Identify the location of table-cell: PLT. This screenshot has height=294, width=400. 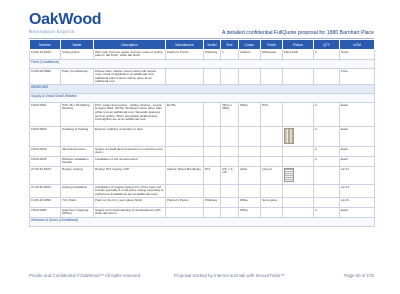
(212, 176).